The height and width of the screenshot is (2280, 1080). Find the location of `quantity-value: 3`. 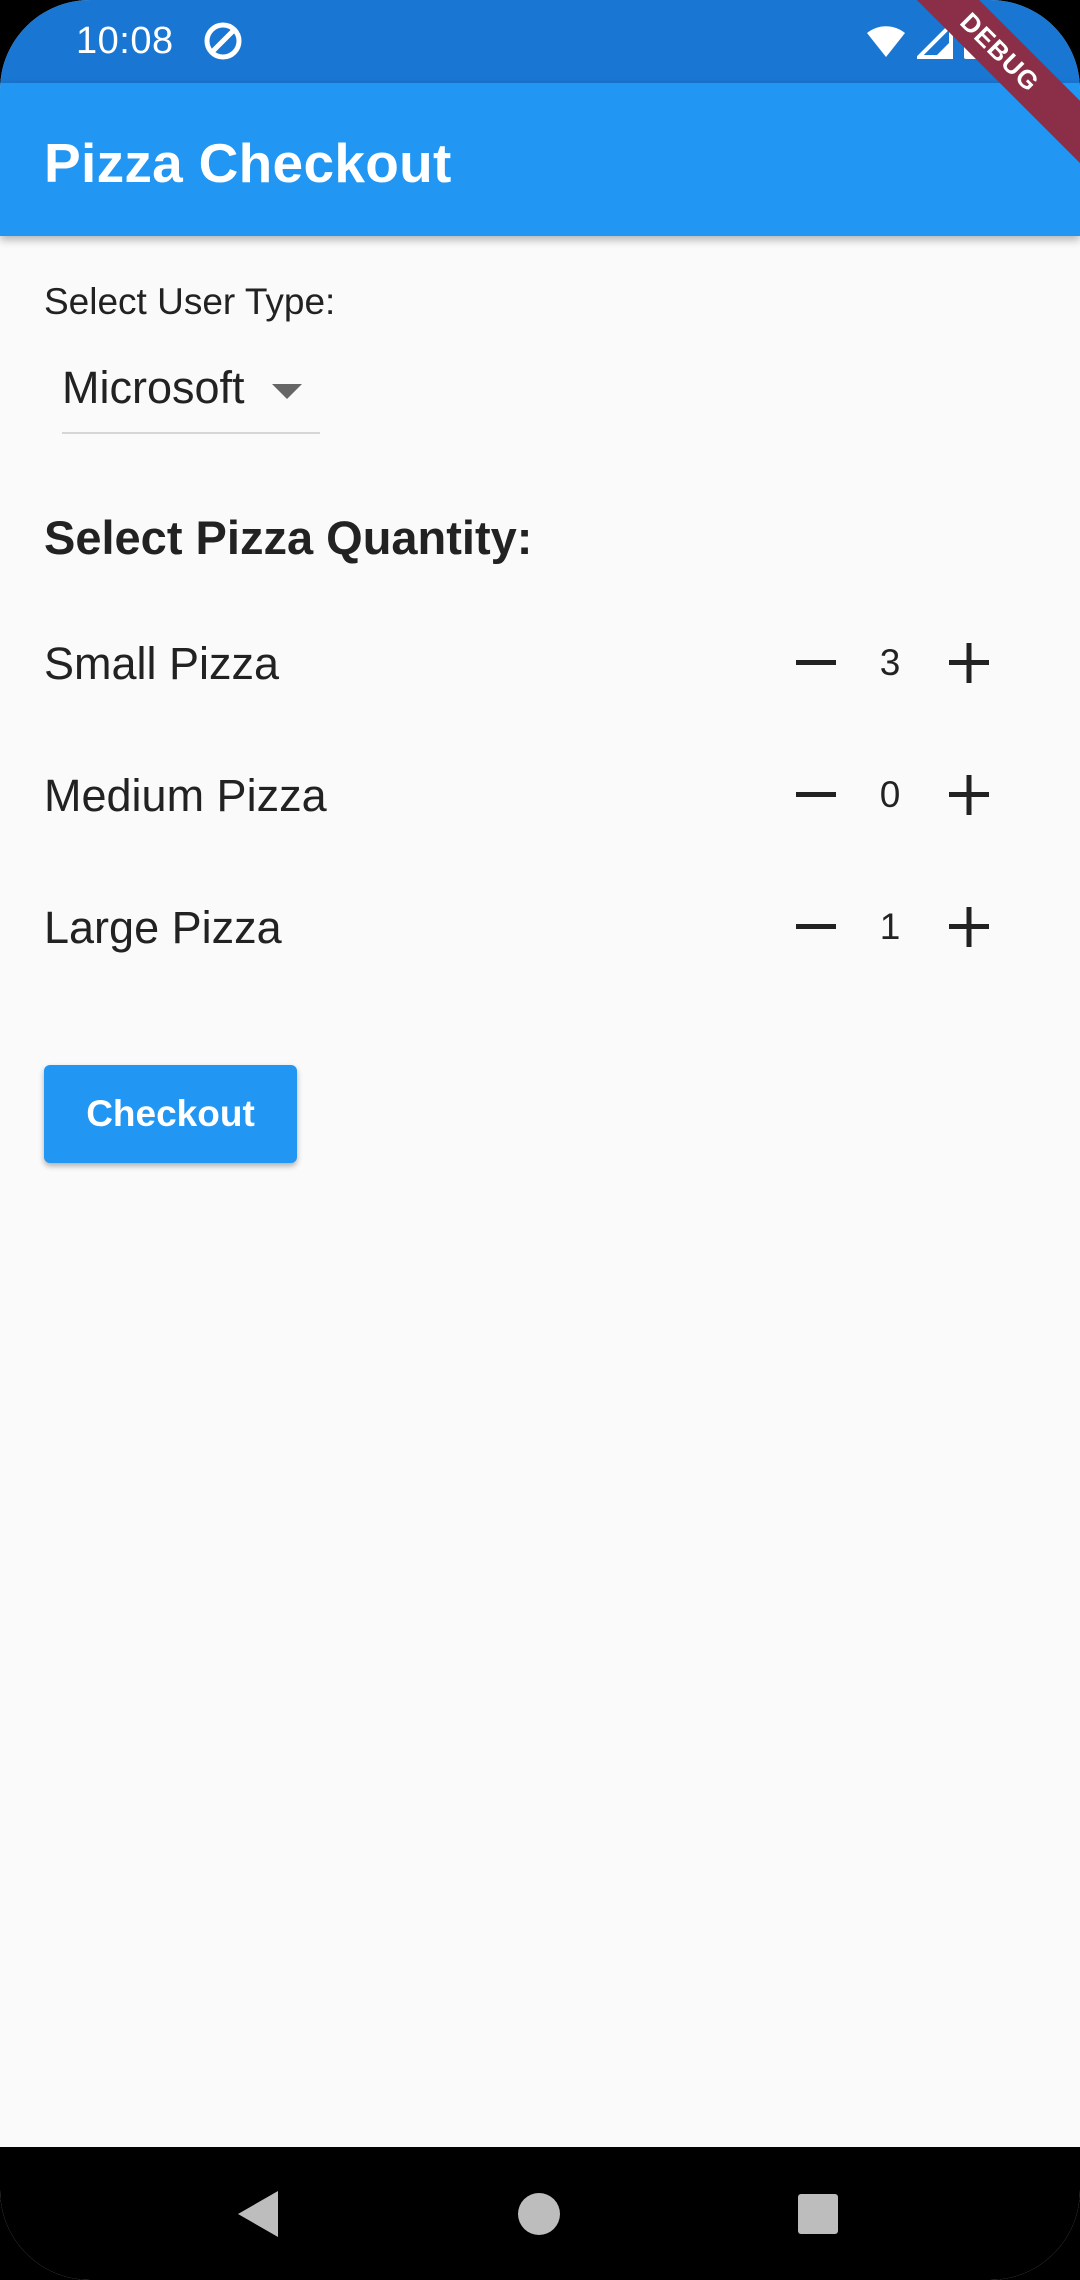

quantity-value: 3 is located at coordinates (890, 662).